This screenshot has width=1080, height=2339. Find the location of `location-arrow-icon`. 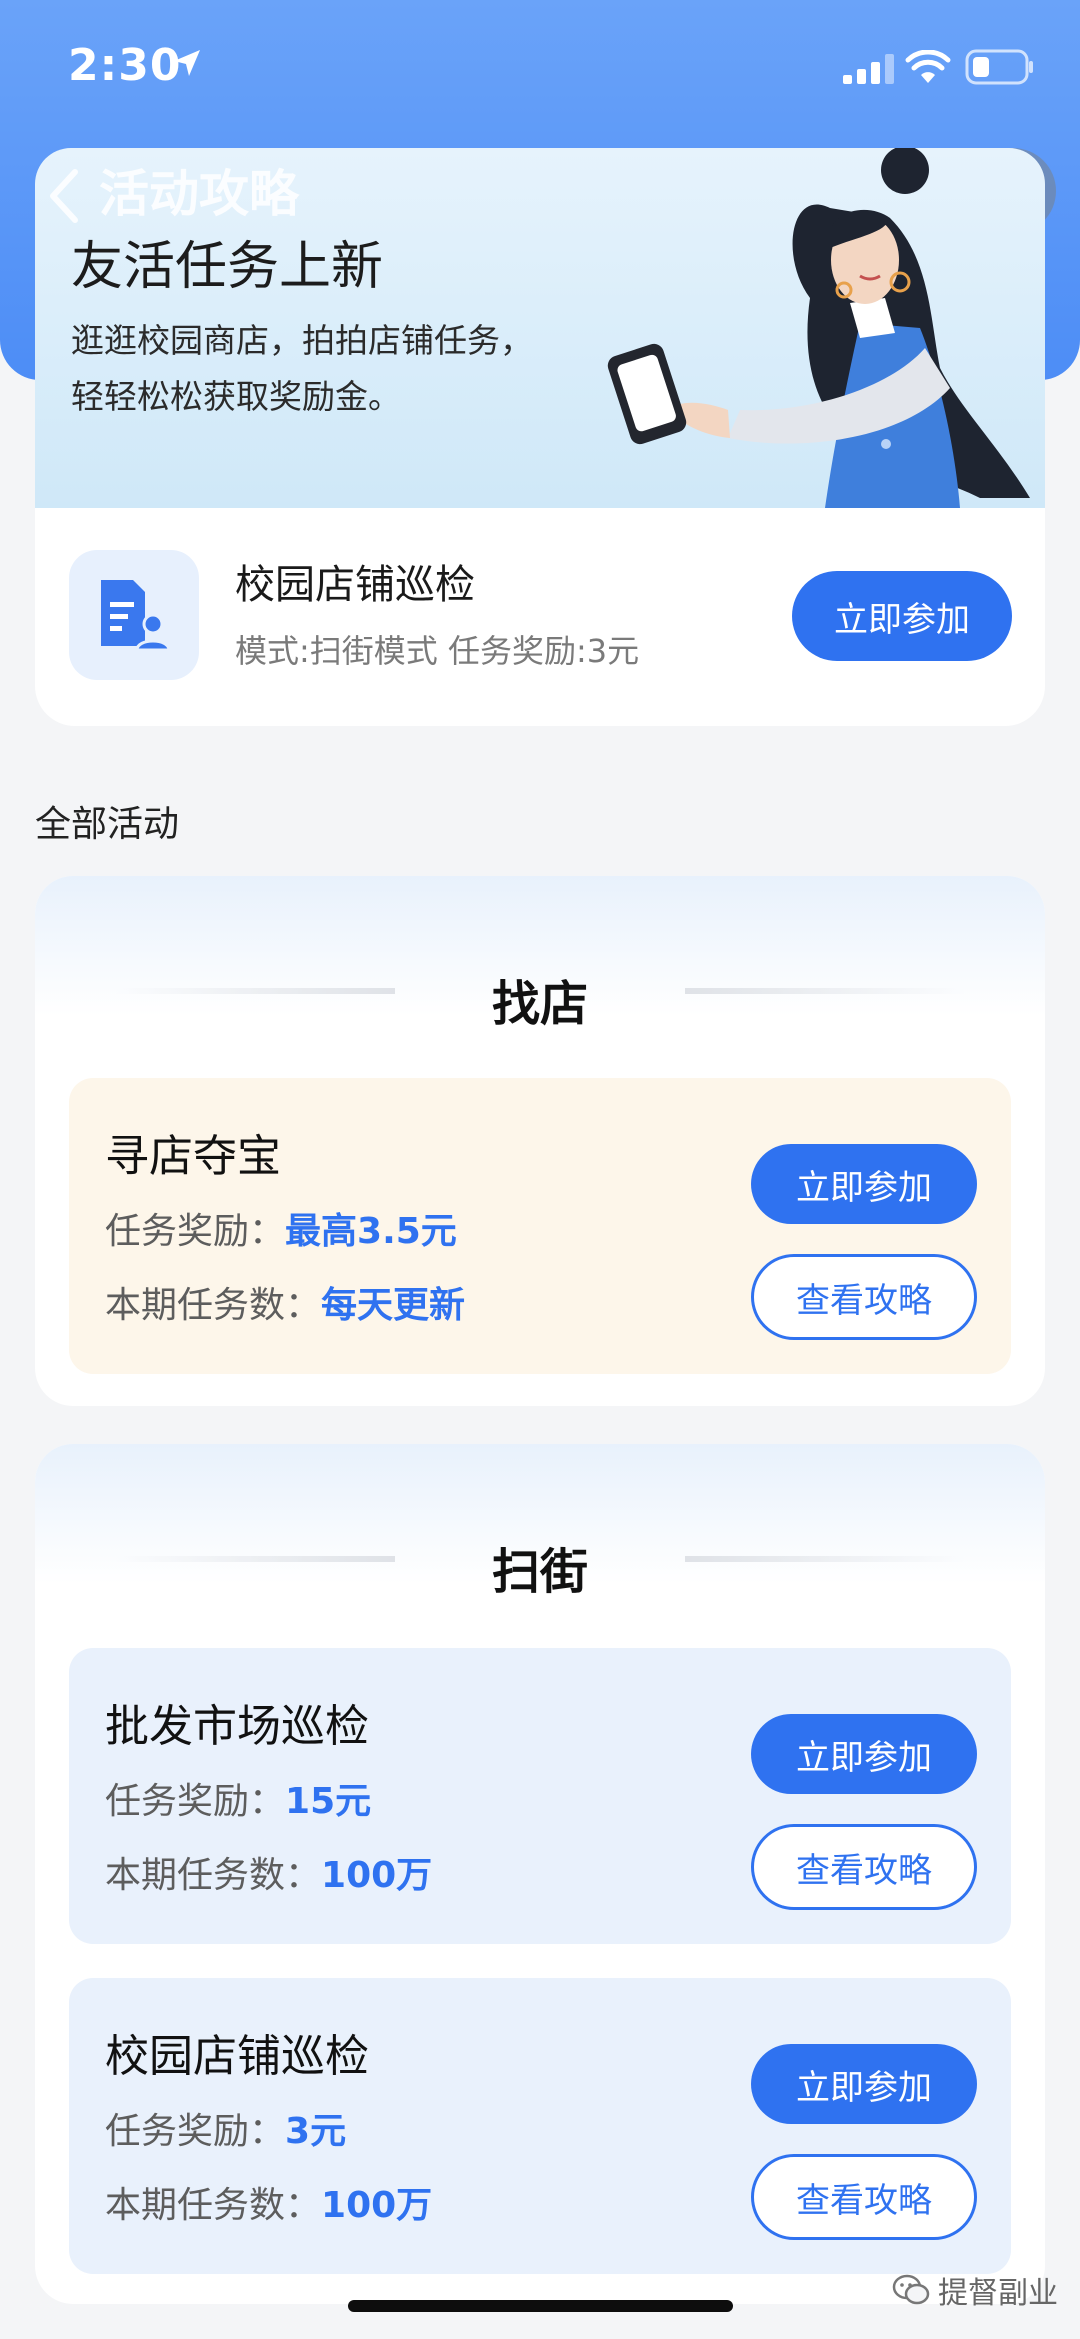

location-arrow-icon is located at coordinates (187, 63).